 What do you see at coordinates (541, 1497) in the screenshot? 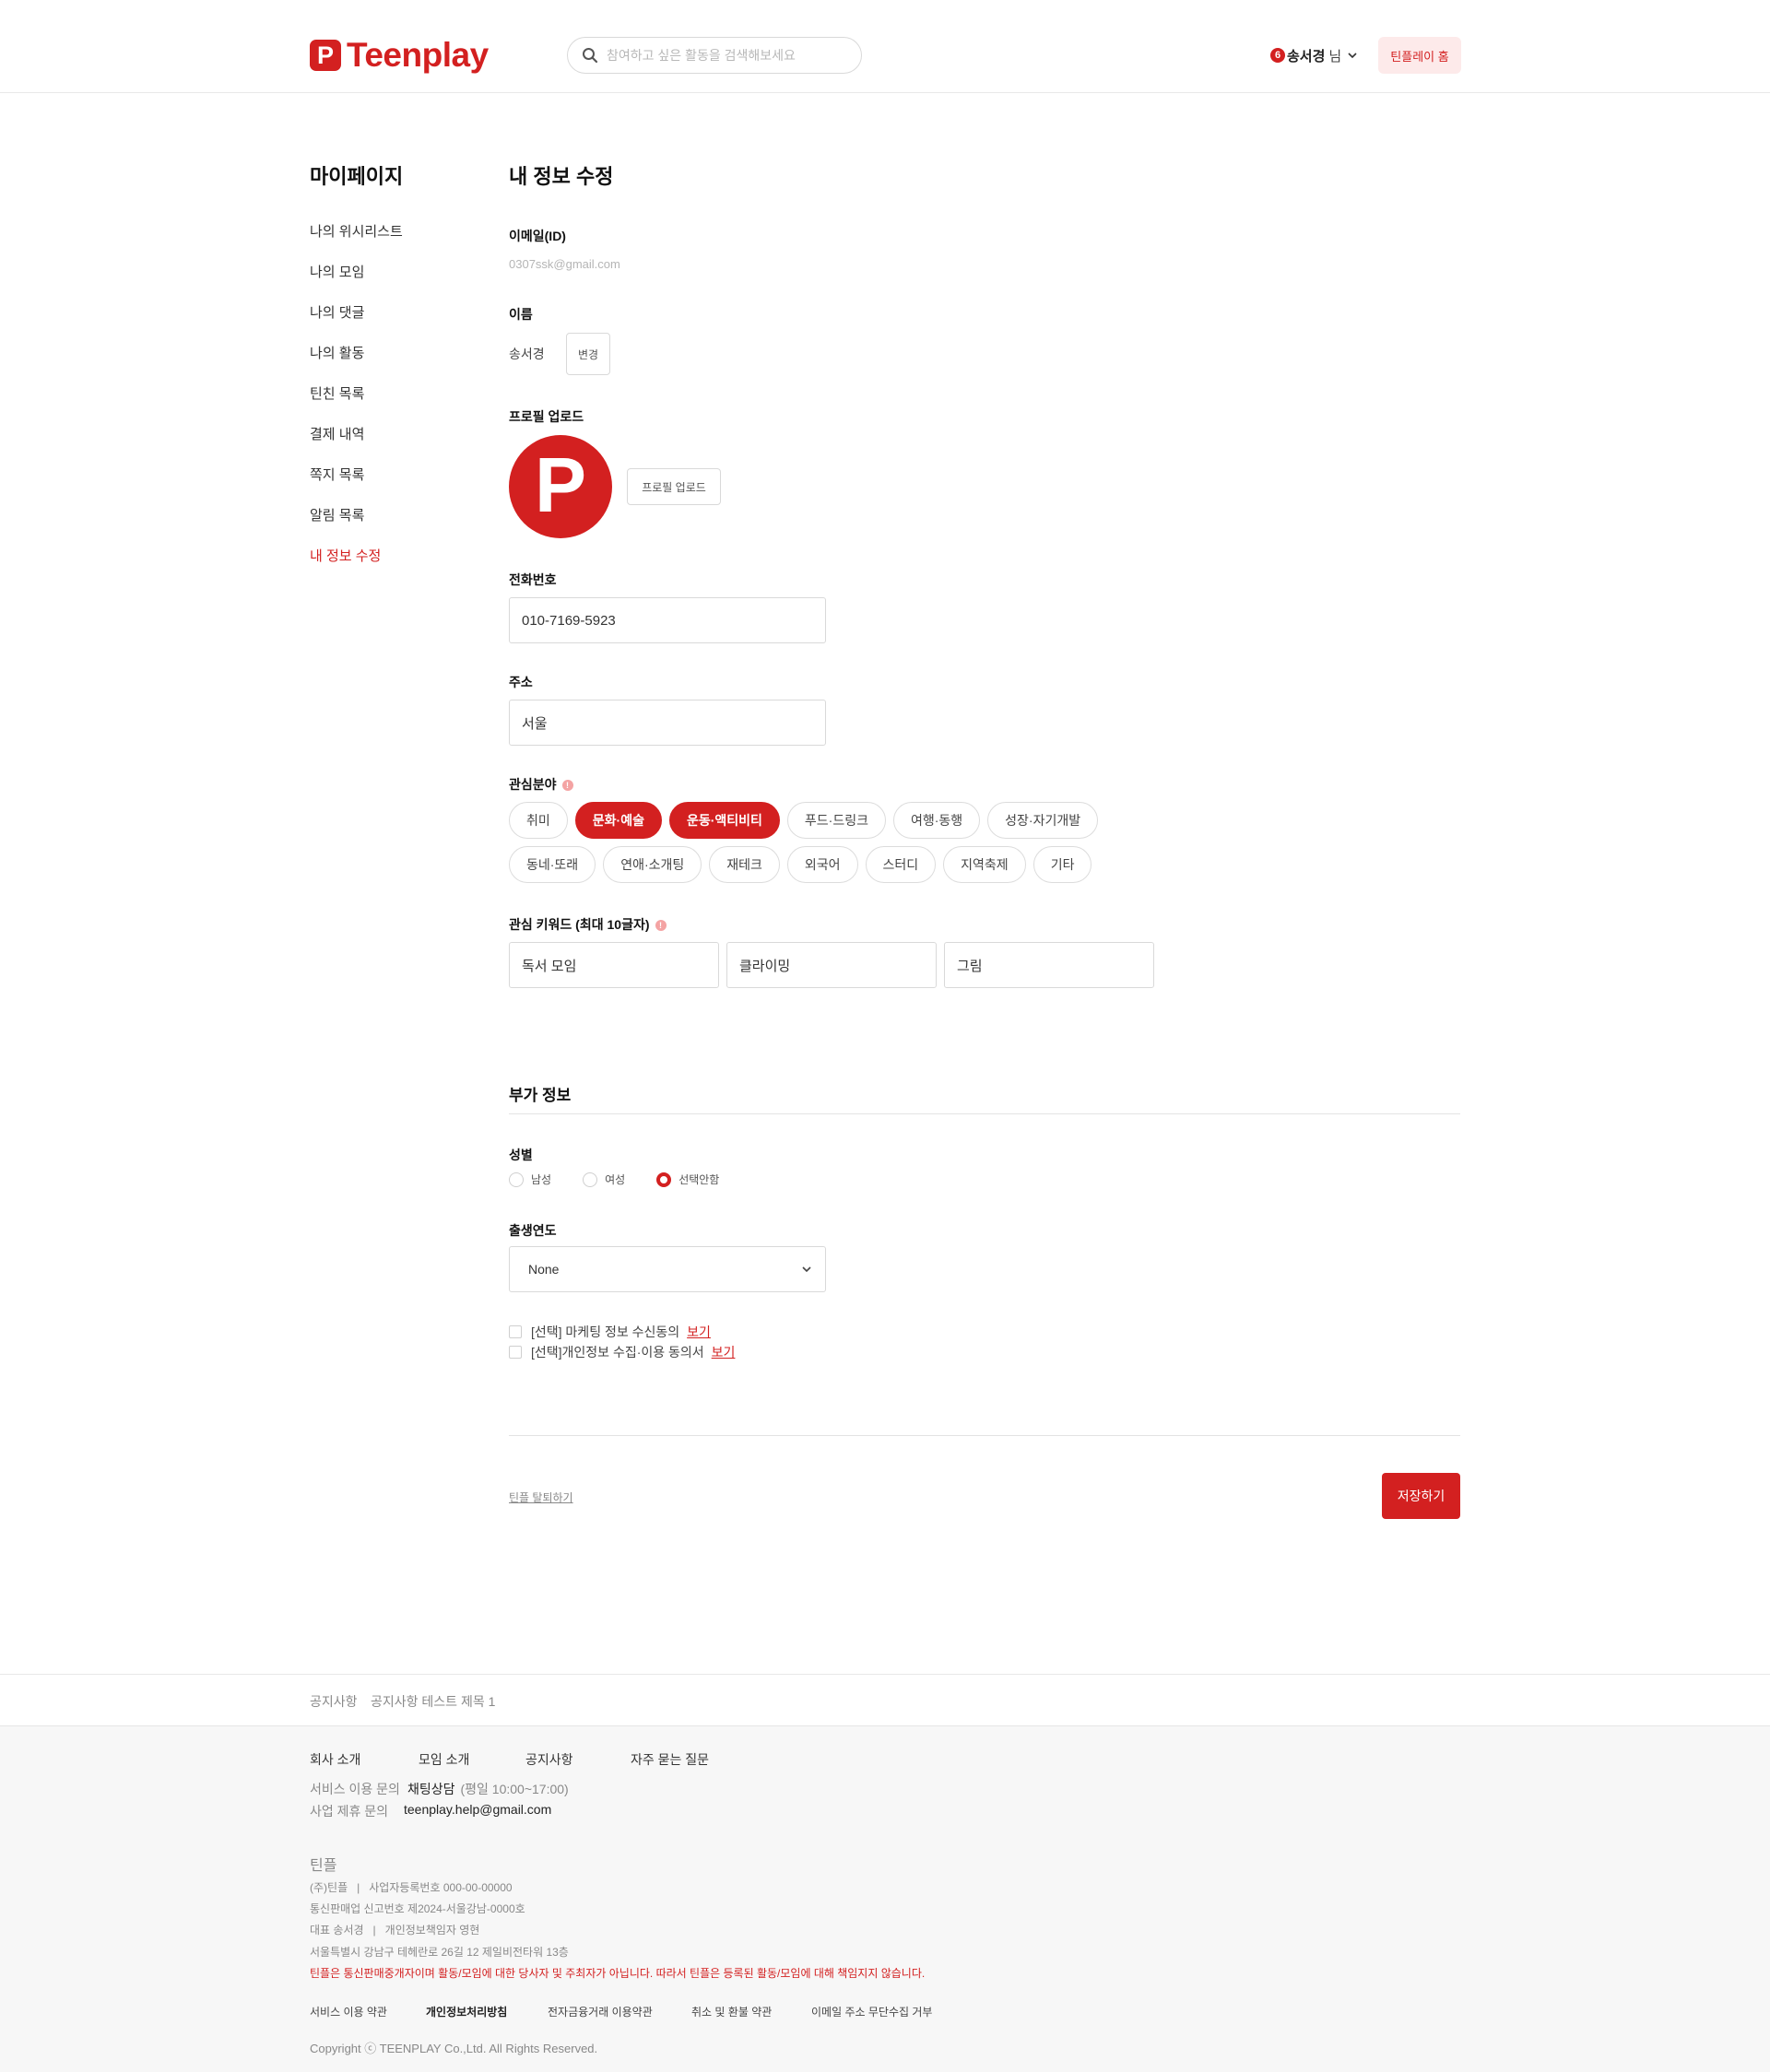
I see `withdraw-link: 틴플 탈퇴하기` at bounding box center [541, 1497].